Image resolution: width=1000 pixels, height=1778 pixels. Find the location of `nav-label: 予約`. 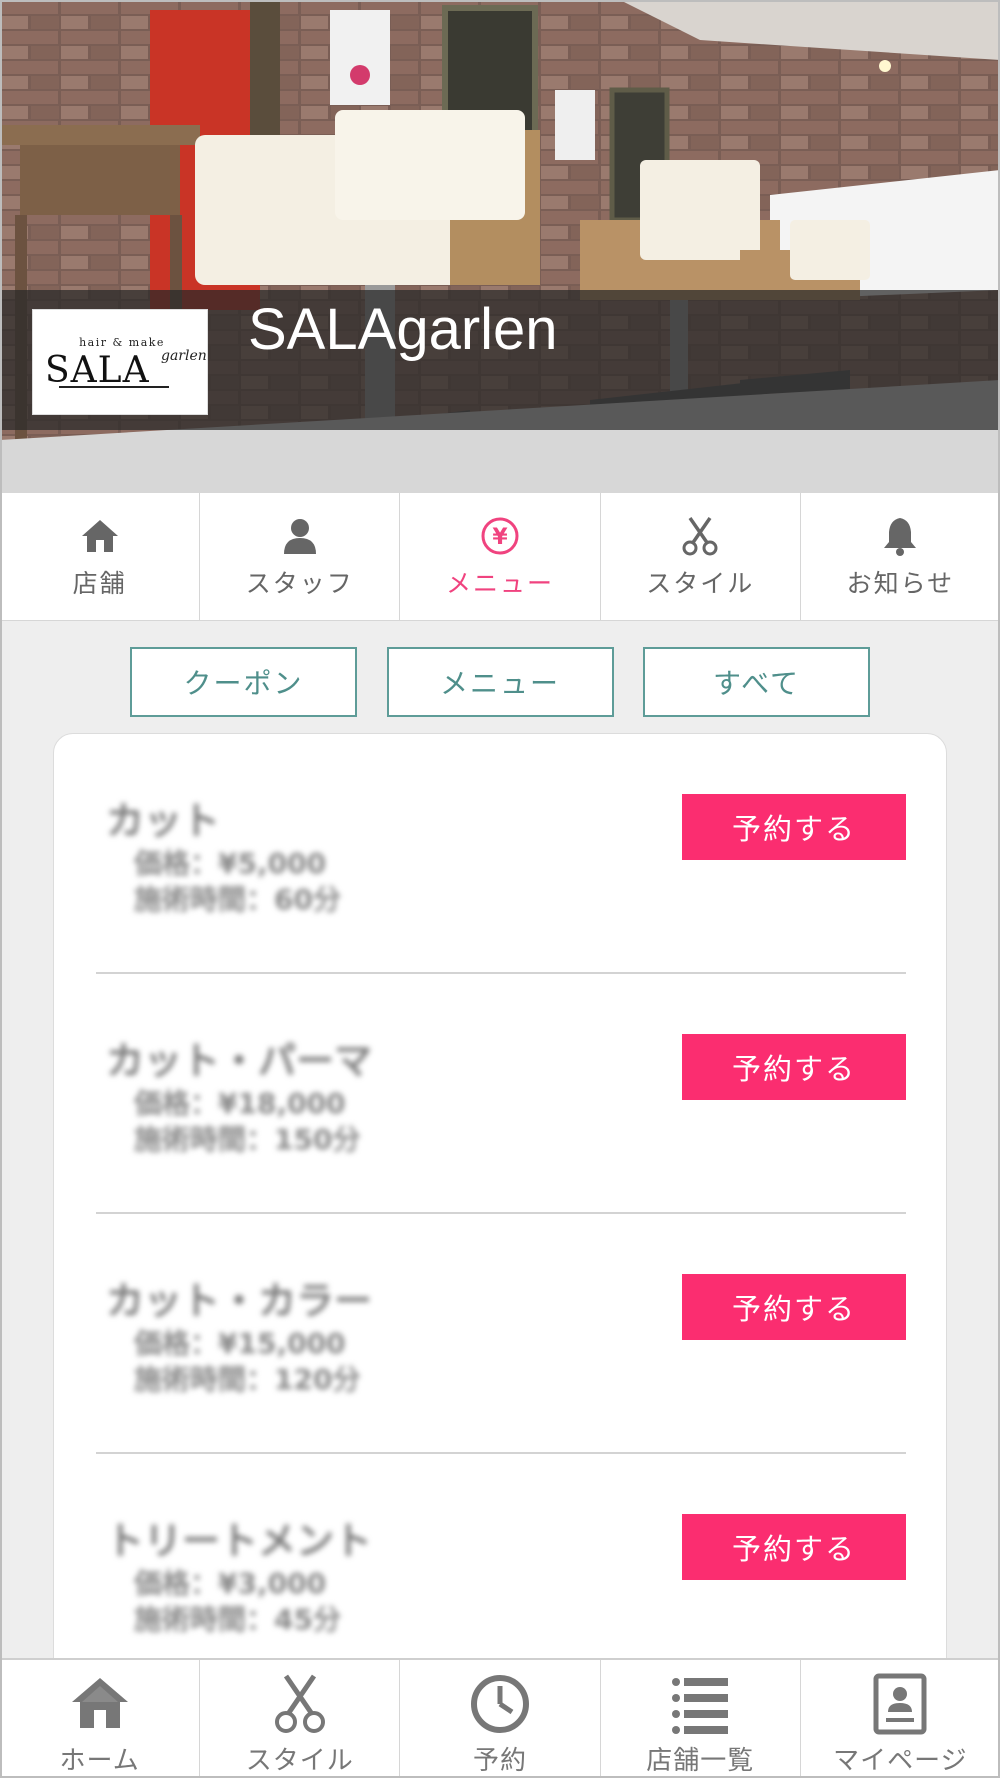

nav-label: 予約 is located at coordinates (500, 1761).